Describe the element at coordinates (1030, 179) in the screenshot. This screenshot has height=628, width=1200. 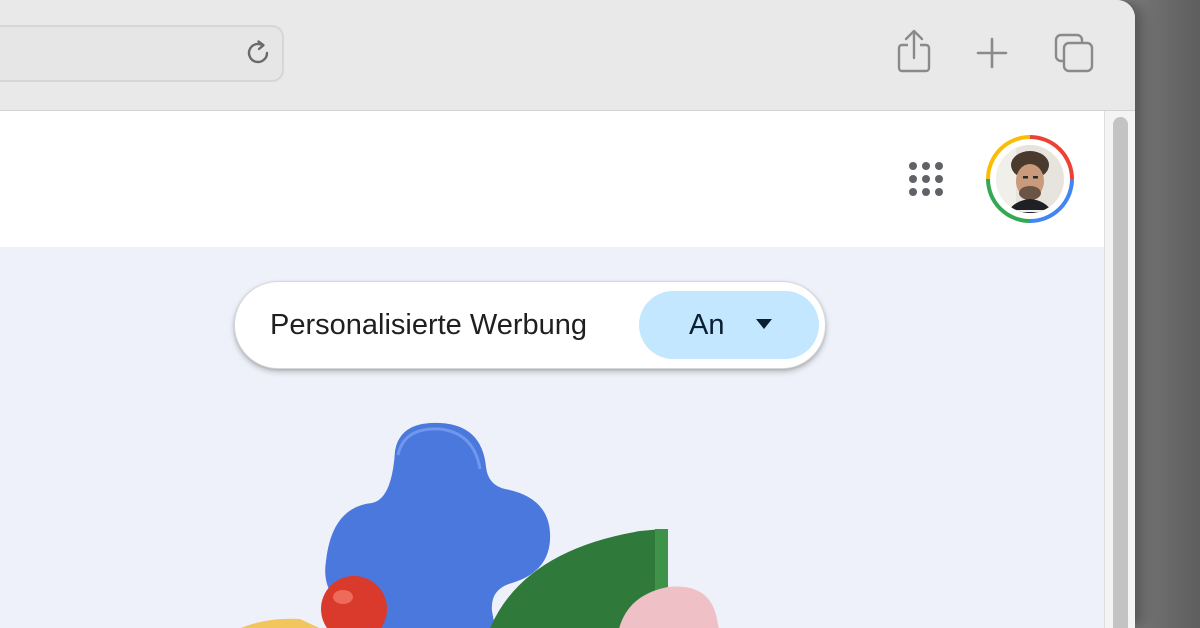
I see `account-avatar` at that location.